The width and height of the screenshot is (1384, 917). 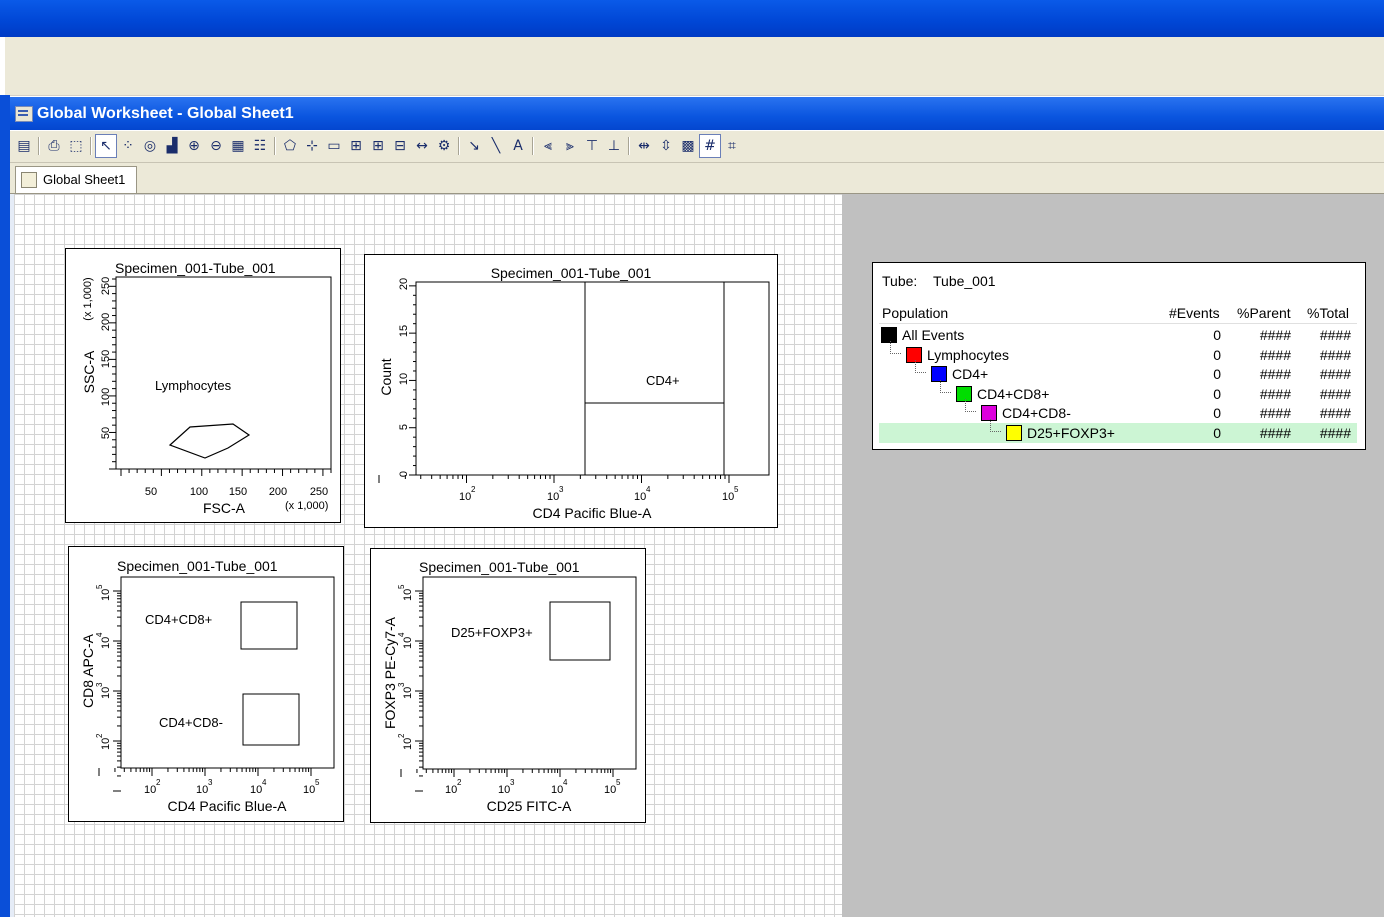 What do you see at coordinates (152, 787) in the screenshot?
I see `x-tick-label: 102` at bounding box center [152, 787].